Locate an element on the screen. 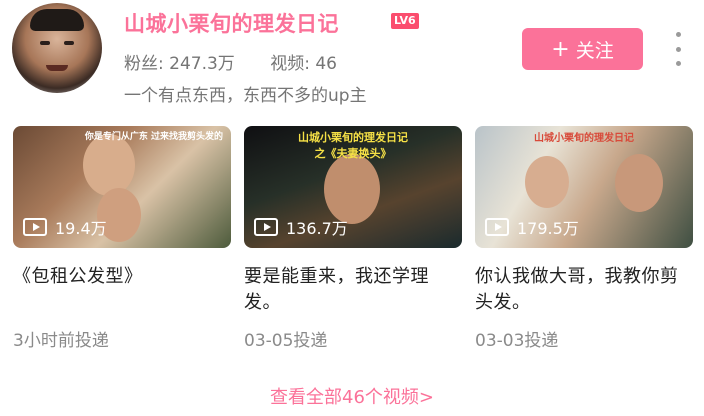 The height and width of the screenshot is (416, 704). video-title: 《包租公发型》 is located at coordinates (122, 277).